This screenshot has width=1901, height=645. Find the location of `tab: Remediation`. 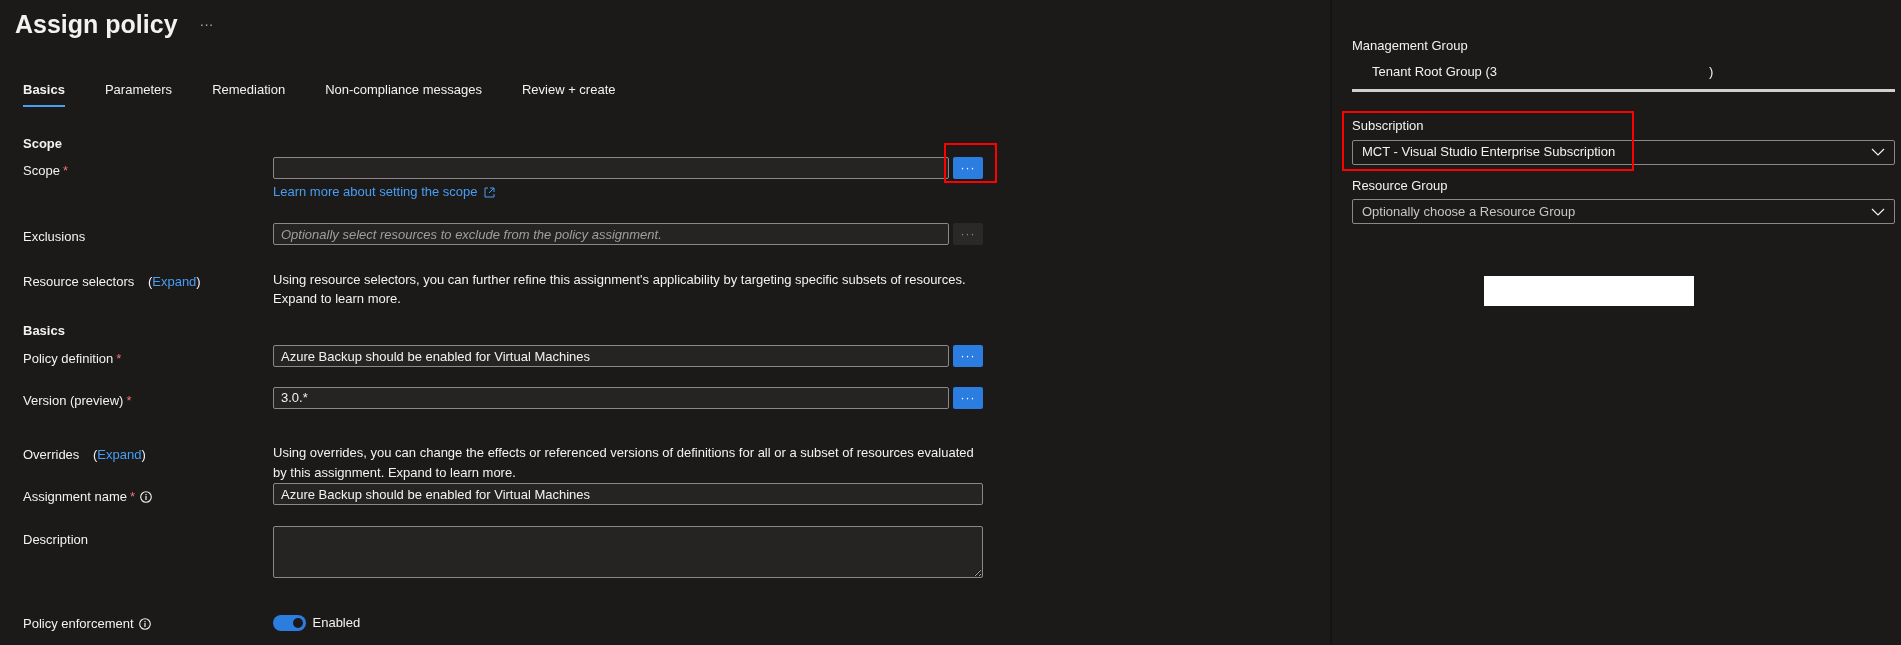

tab: Remediation is located at coordinates (249, 93).